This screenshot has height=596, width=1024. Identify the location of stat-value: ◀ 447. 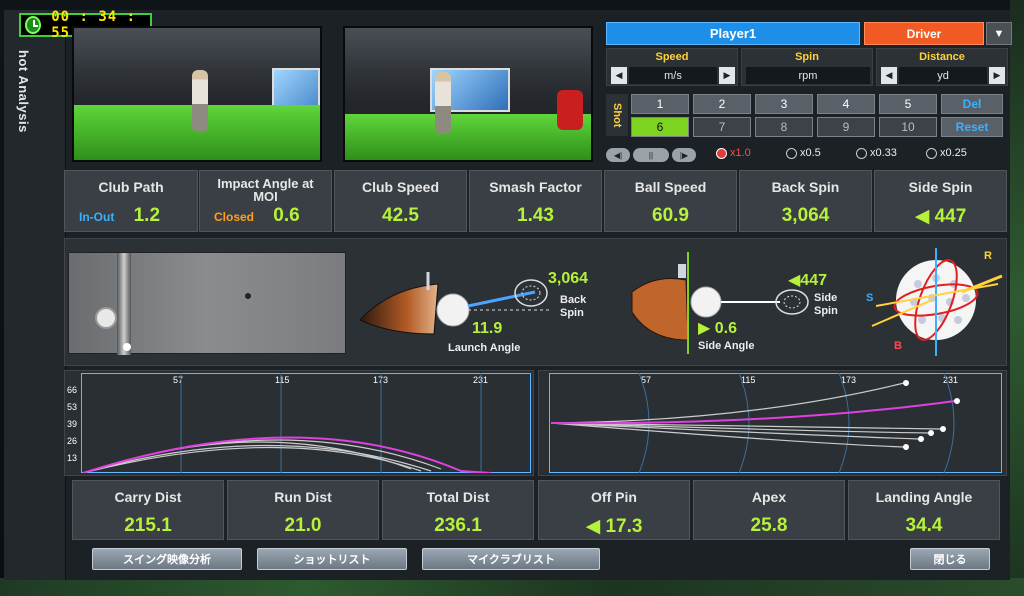
(940, 216).